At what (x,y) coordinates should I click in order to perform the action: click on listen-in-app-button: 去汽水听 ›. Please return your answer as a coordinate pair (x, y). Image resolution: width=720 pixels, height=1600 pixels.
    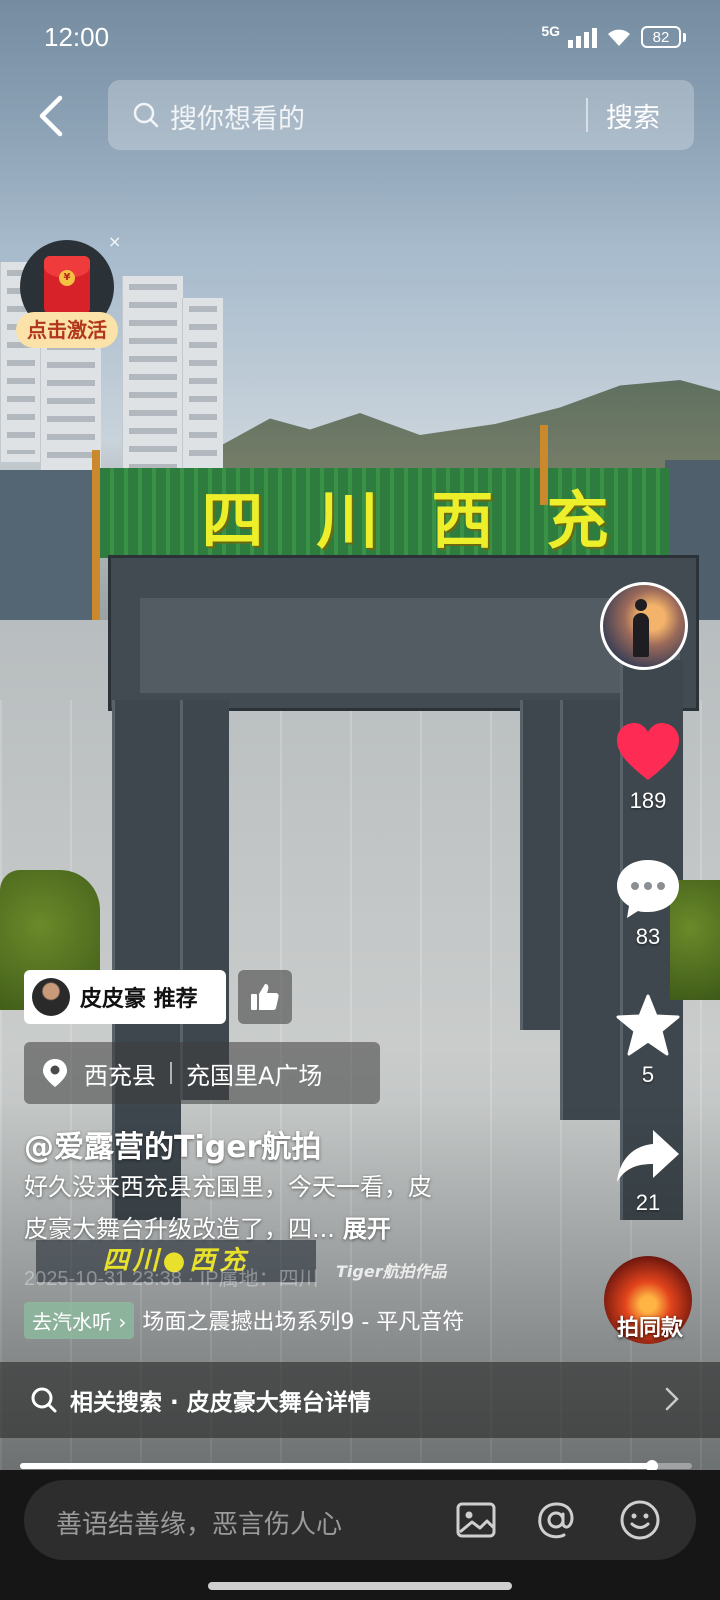
    Looking at the image, I should click on (79, 1320).